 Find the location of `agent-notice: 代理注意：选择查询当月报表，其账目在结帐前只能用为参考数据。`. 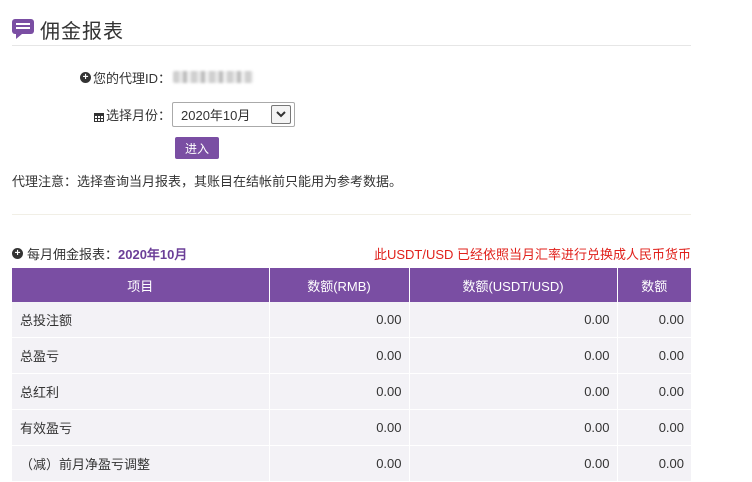

agent-notice: 代理注意：选择查询当月报表，其账目在结帐前只能用为参考数据。 is located at coordinates (207, 181).